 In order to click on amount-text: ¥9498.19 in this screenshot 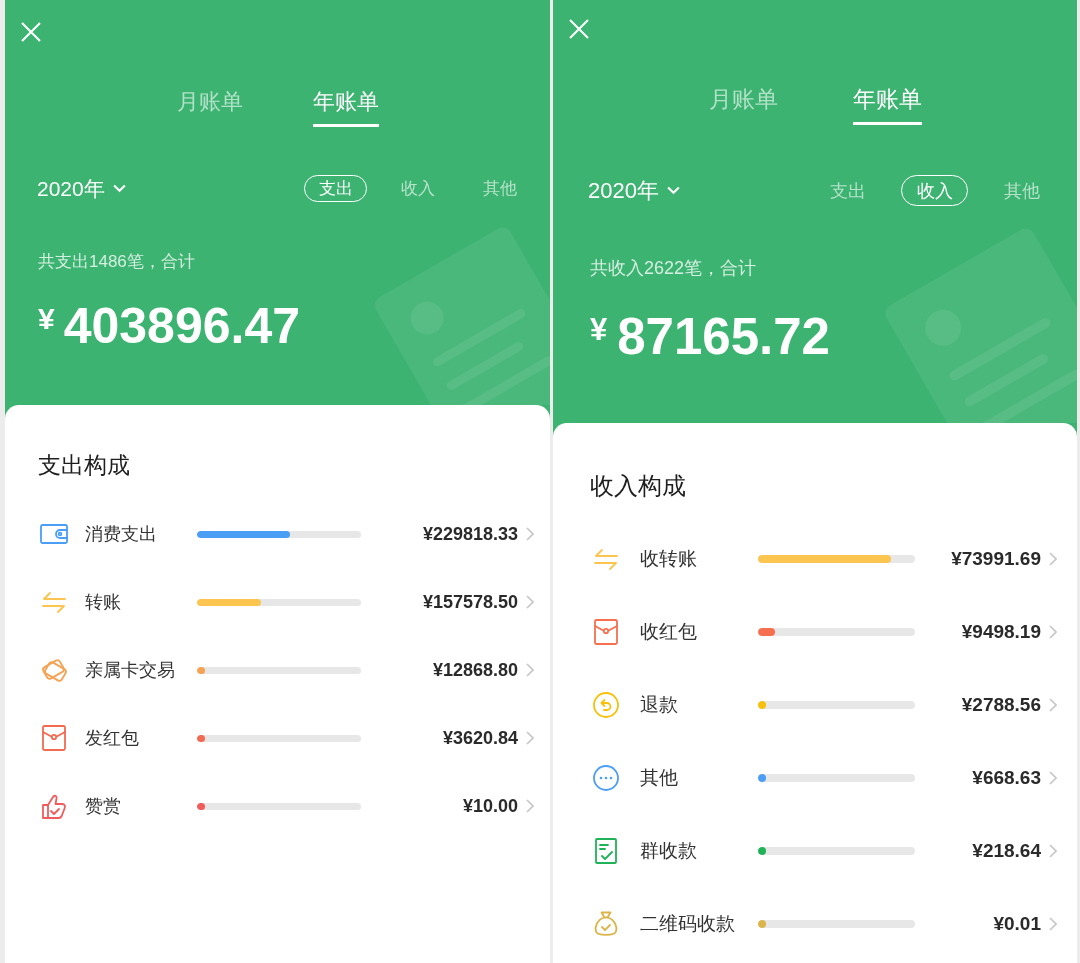, I will do `click(1001, 631)`.